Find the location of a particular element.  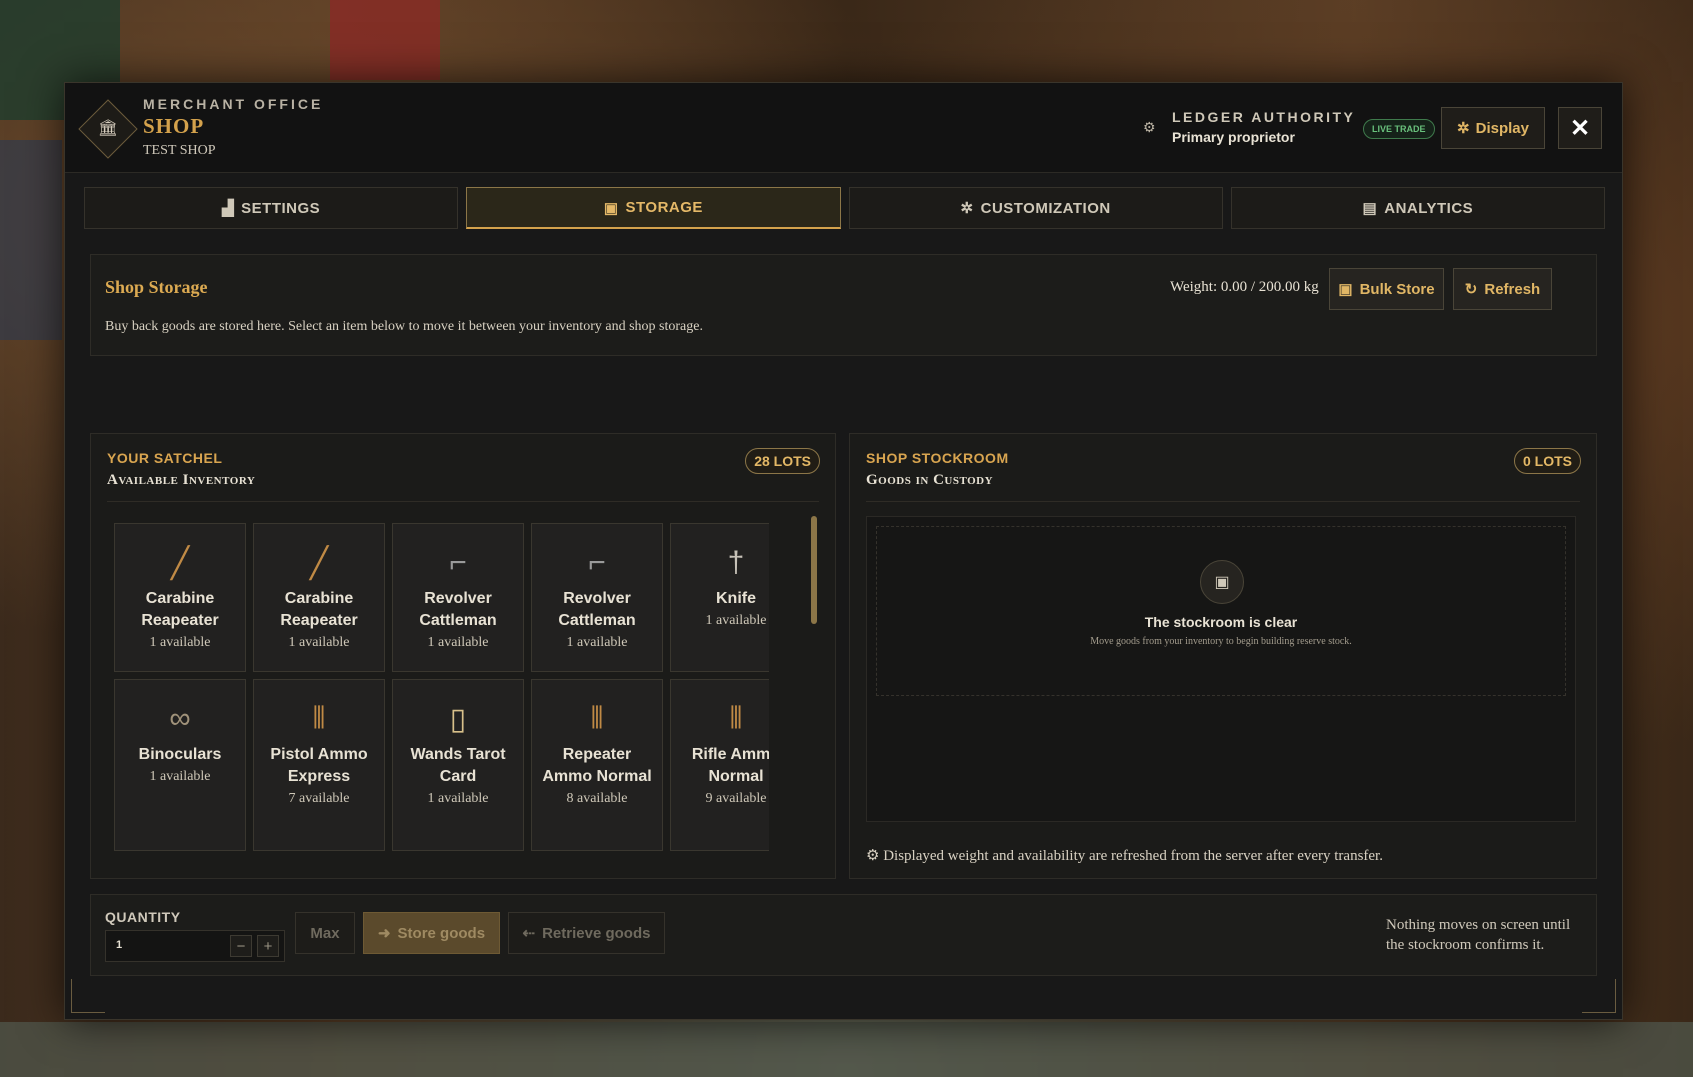

revolver-icon: ⌐ is located at coordinates (597, 562).